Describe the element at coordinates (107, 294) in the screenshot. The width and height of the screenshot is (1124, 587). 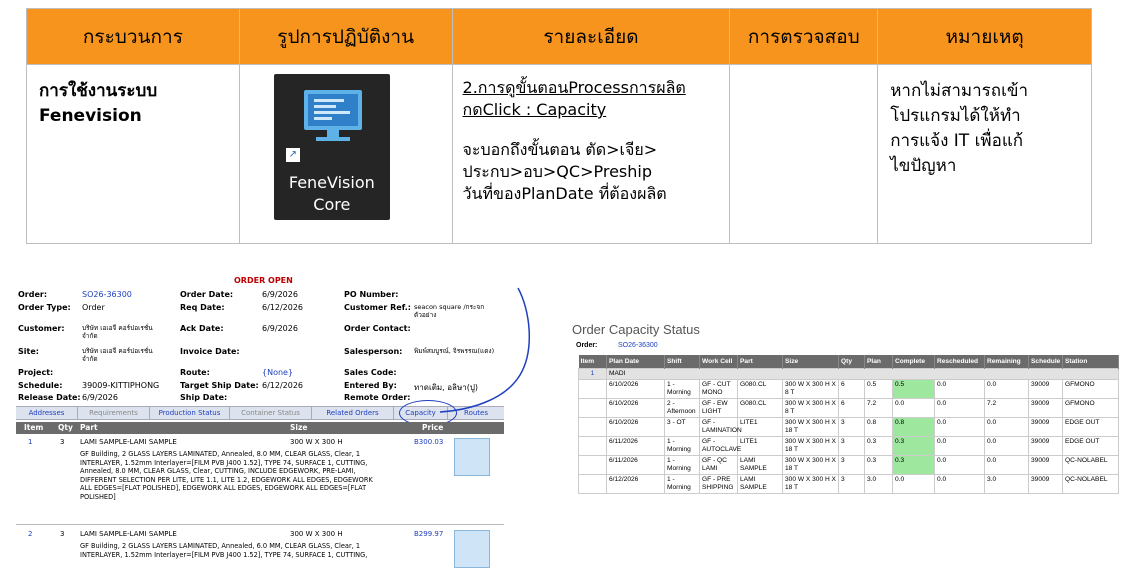
I see `order-number: SO26-36300` at that location.